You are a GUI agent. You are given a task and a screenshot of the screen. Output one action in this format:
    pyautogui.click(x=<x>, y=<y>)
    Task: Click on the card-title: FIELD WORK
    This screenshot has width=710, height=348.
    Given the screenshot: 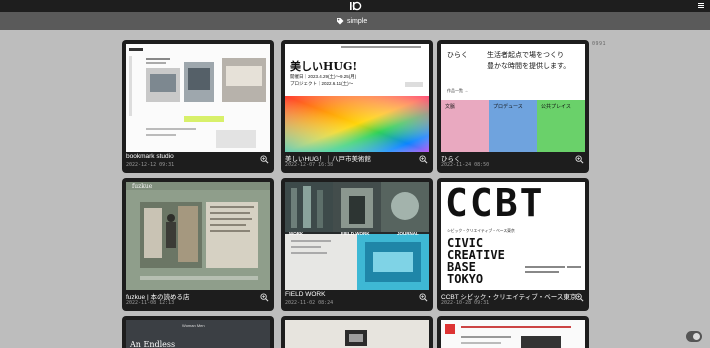 What is the action you would take?
    pyautogui.click(x=305, y=294)
    